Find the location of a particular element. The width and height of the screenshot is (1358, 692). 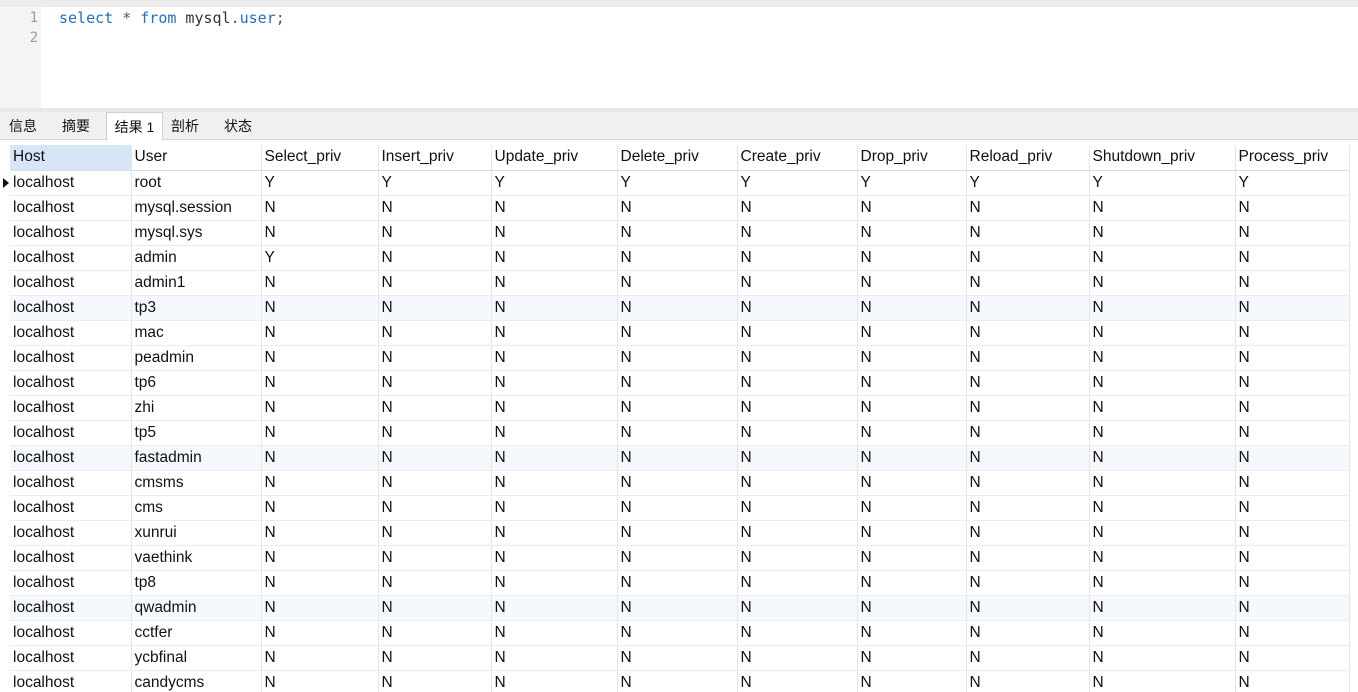

table-cell: mysql.sys is located at coordinates (196, 233).